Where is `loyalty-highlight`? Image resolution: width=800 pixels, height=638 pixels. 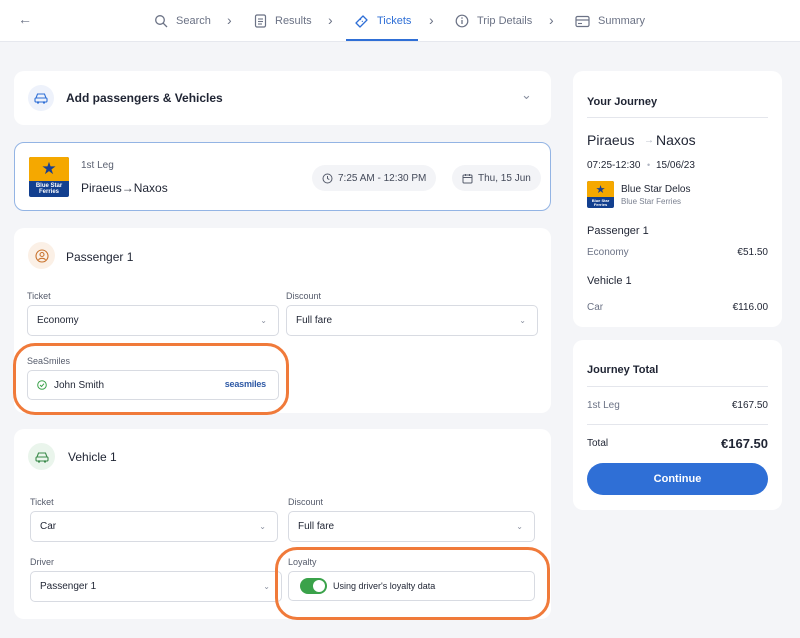 loyalty-highlight is located at coordinates (412, 583).